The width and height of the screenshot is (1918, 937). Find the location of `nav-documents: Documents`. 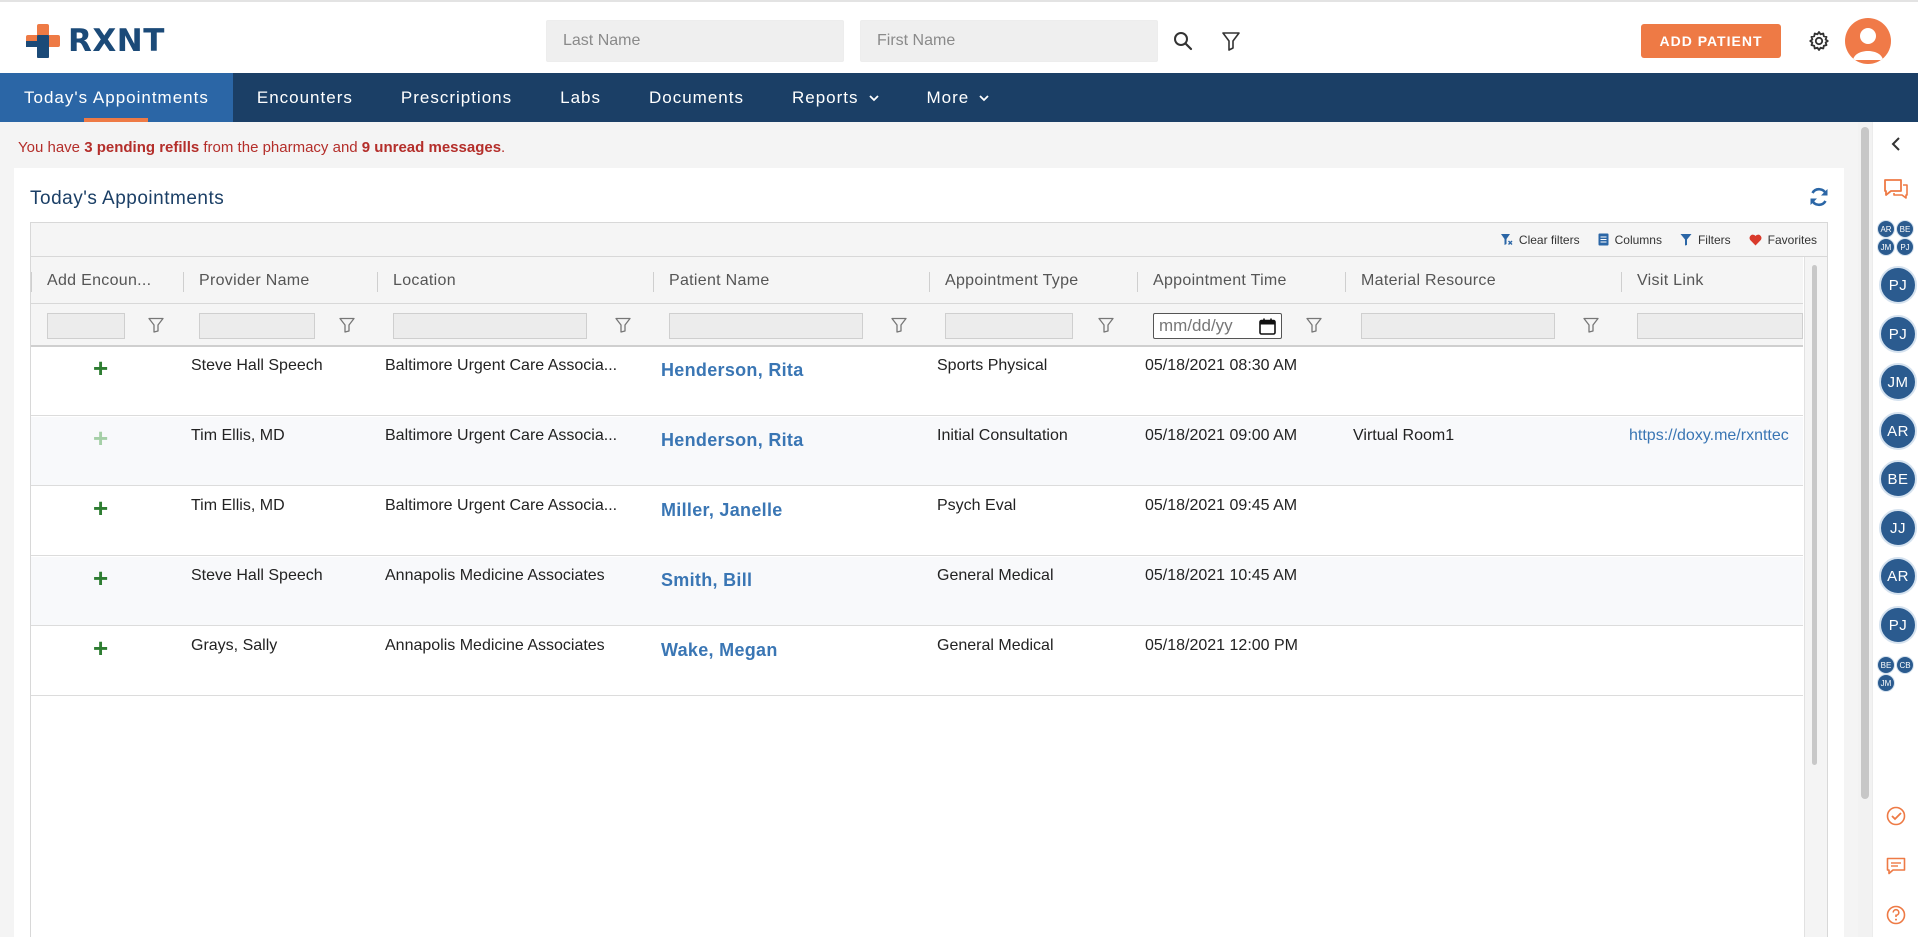

nav-documents: Documents is located at coordinates (696, 97).